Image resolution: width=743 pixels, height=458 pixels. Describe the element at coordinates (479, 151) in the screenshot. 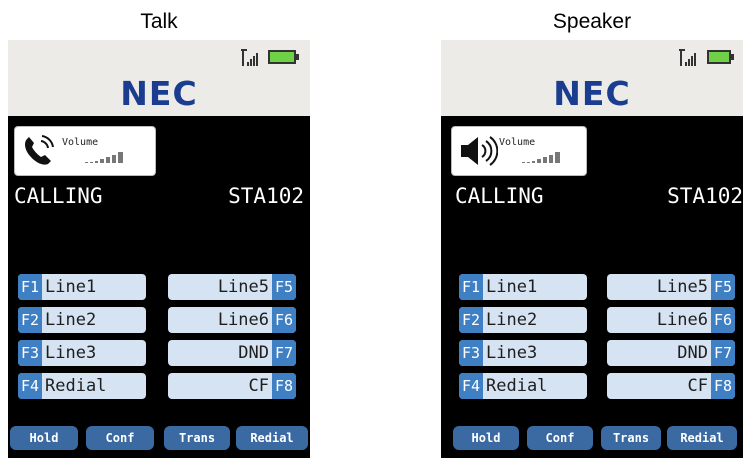

I see `speaker-icon` at that location.